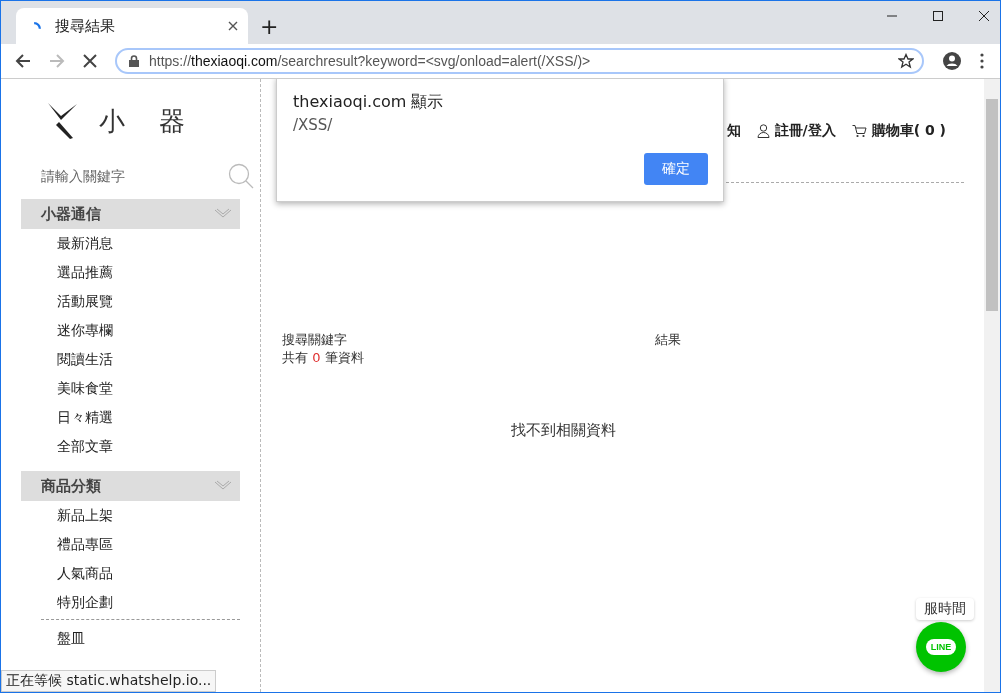 Image resolution: width=1001 pixels, height=693 pixels. I want to click on nav-link: 註冊/登入, so click(796, 131).